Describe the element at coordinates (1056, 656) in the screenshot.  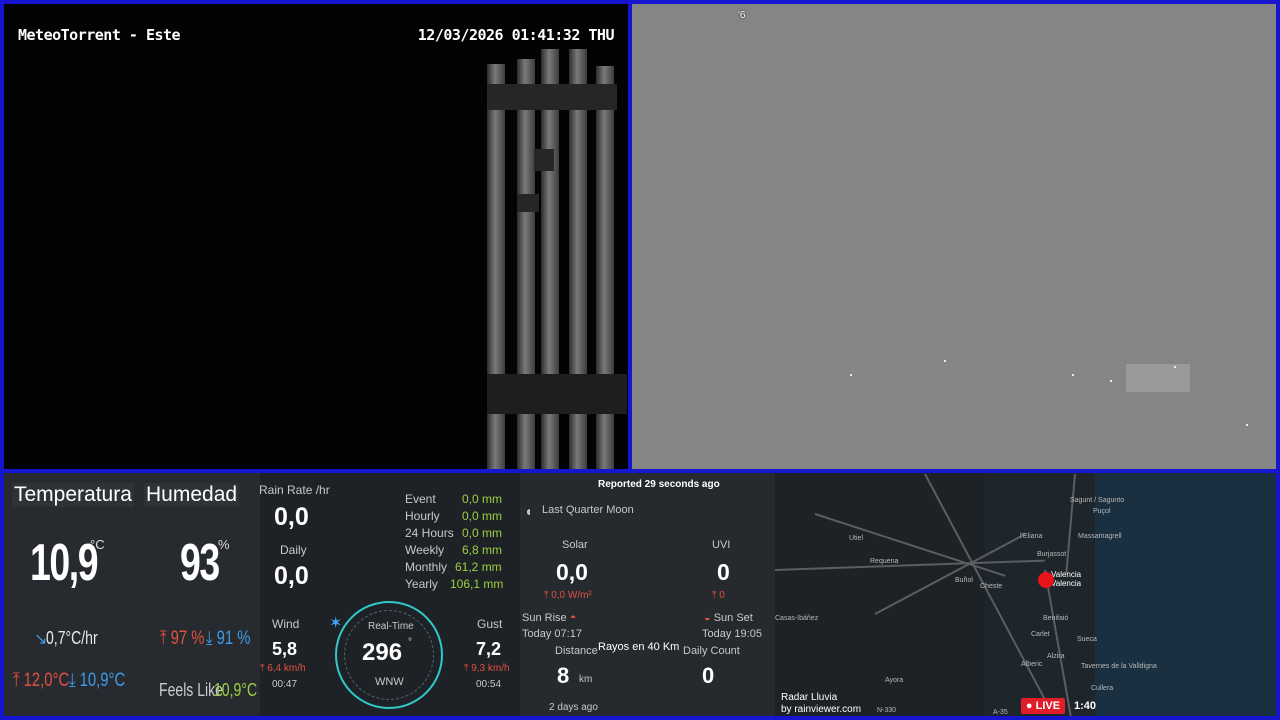
I see `map-city-label: Alzira` at that location.